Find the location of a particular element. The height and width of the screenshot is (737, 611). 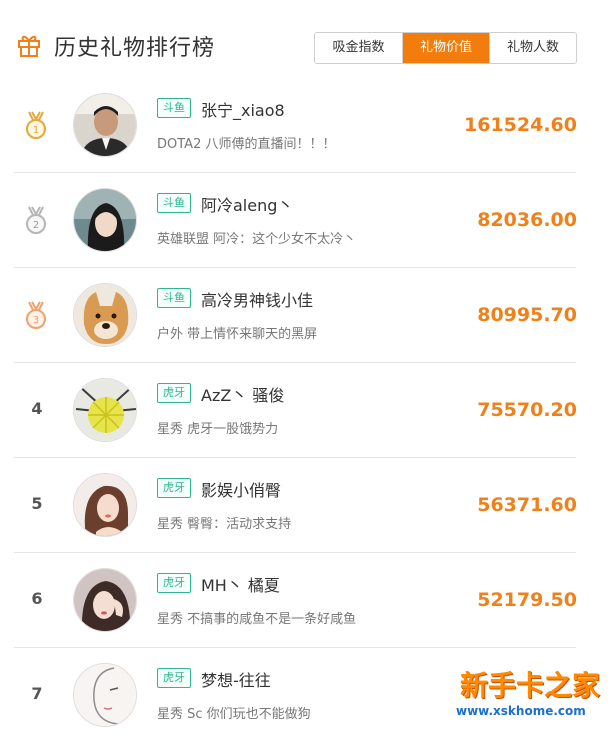

streamer-name: AzZ丶 骚俊 is located at coordinates (242, 394).